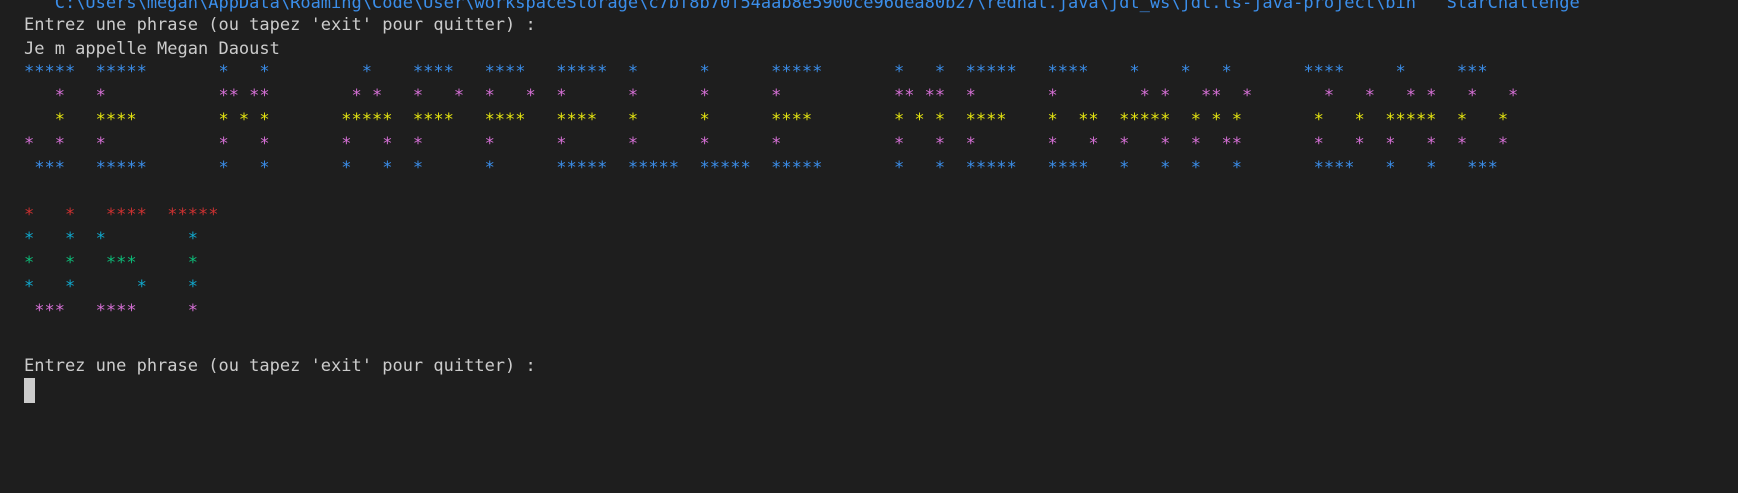 Image resolution: width=1738 pixels, height=493 pixels. I want to click on star-art-2-line-1: * * **** *****, so click(121, 215).